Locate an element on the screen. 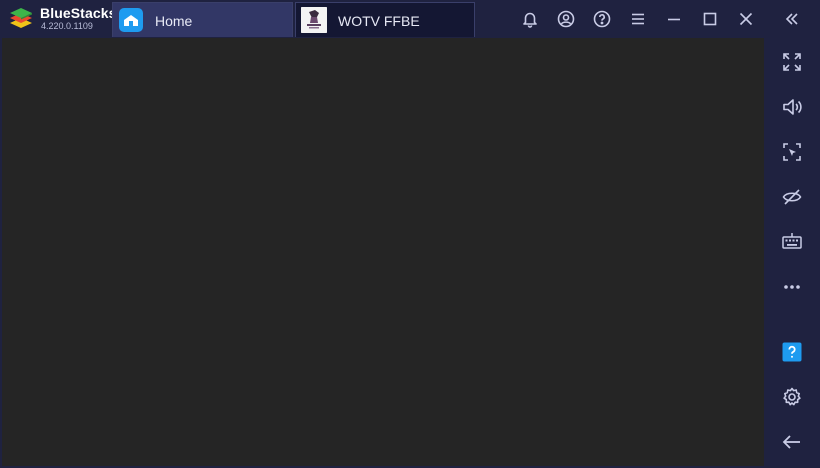  back-icon is located at coordinates (792, 442).